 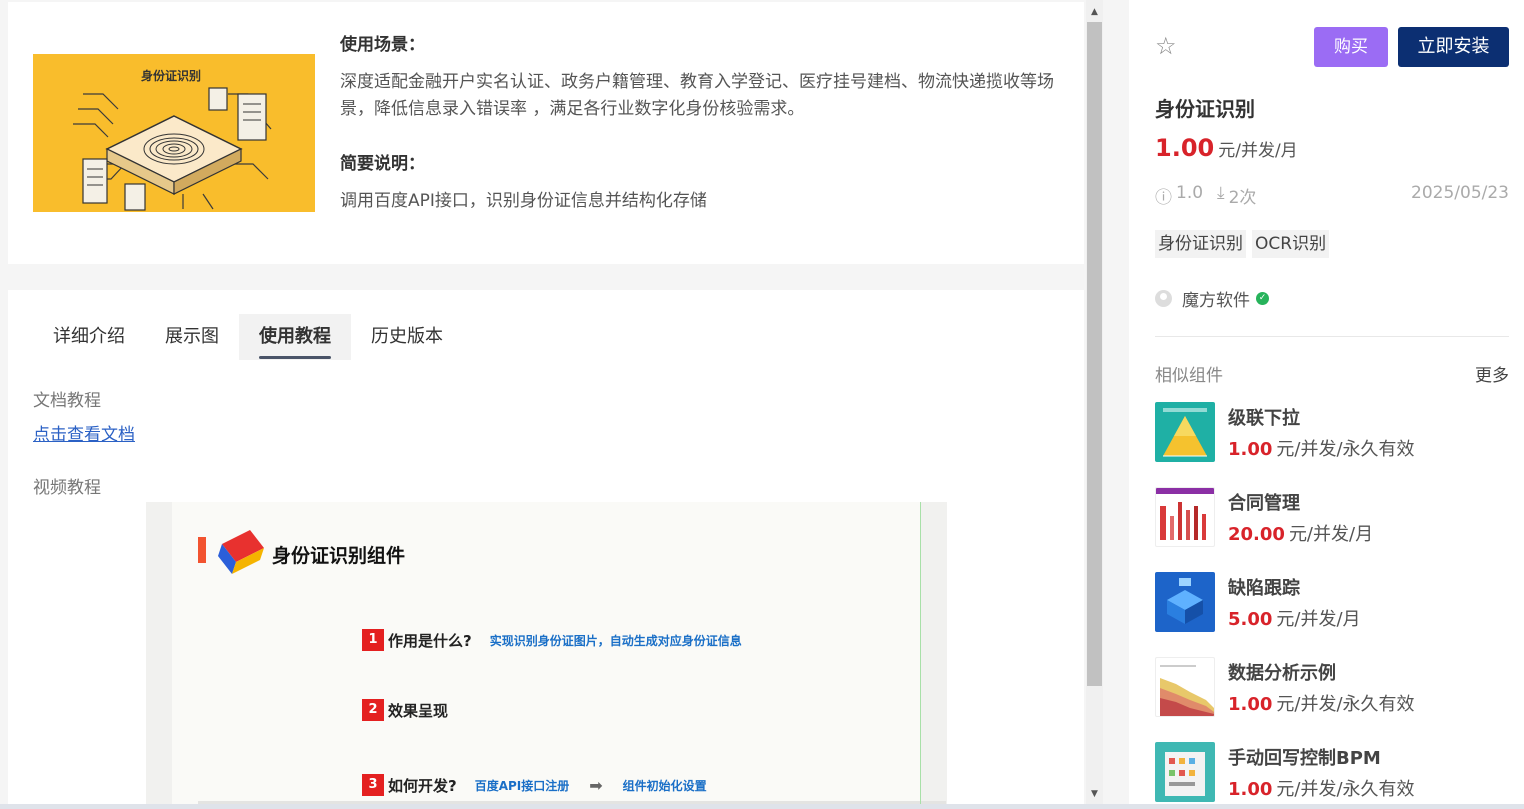 What do you see at coordinates (762, 806) in the screenshot?
I see `taskbar-strip` at bounding box center [762, 806].